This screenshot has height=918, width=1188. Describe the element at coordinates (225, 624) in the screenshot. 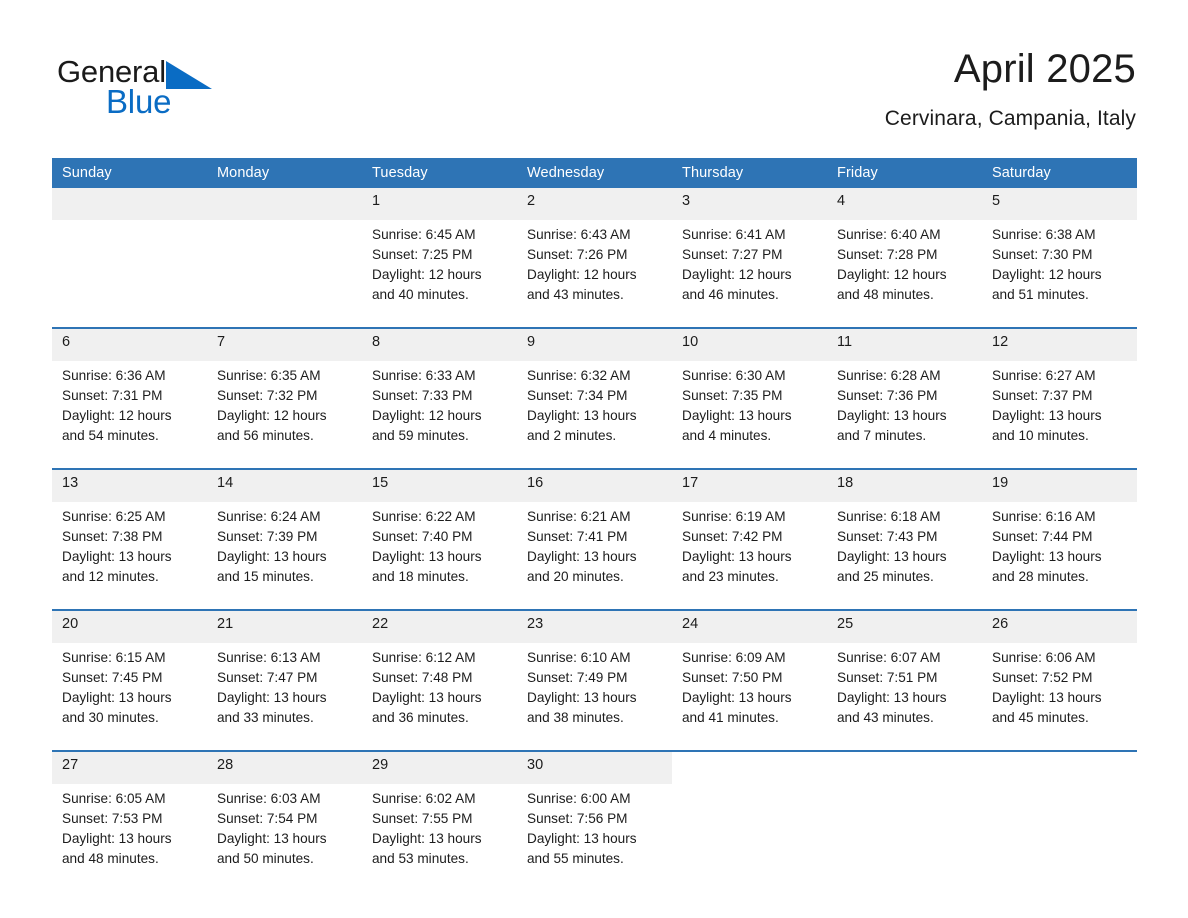

I see `day-number: 21` at that location.